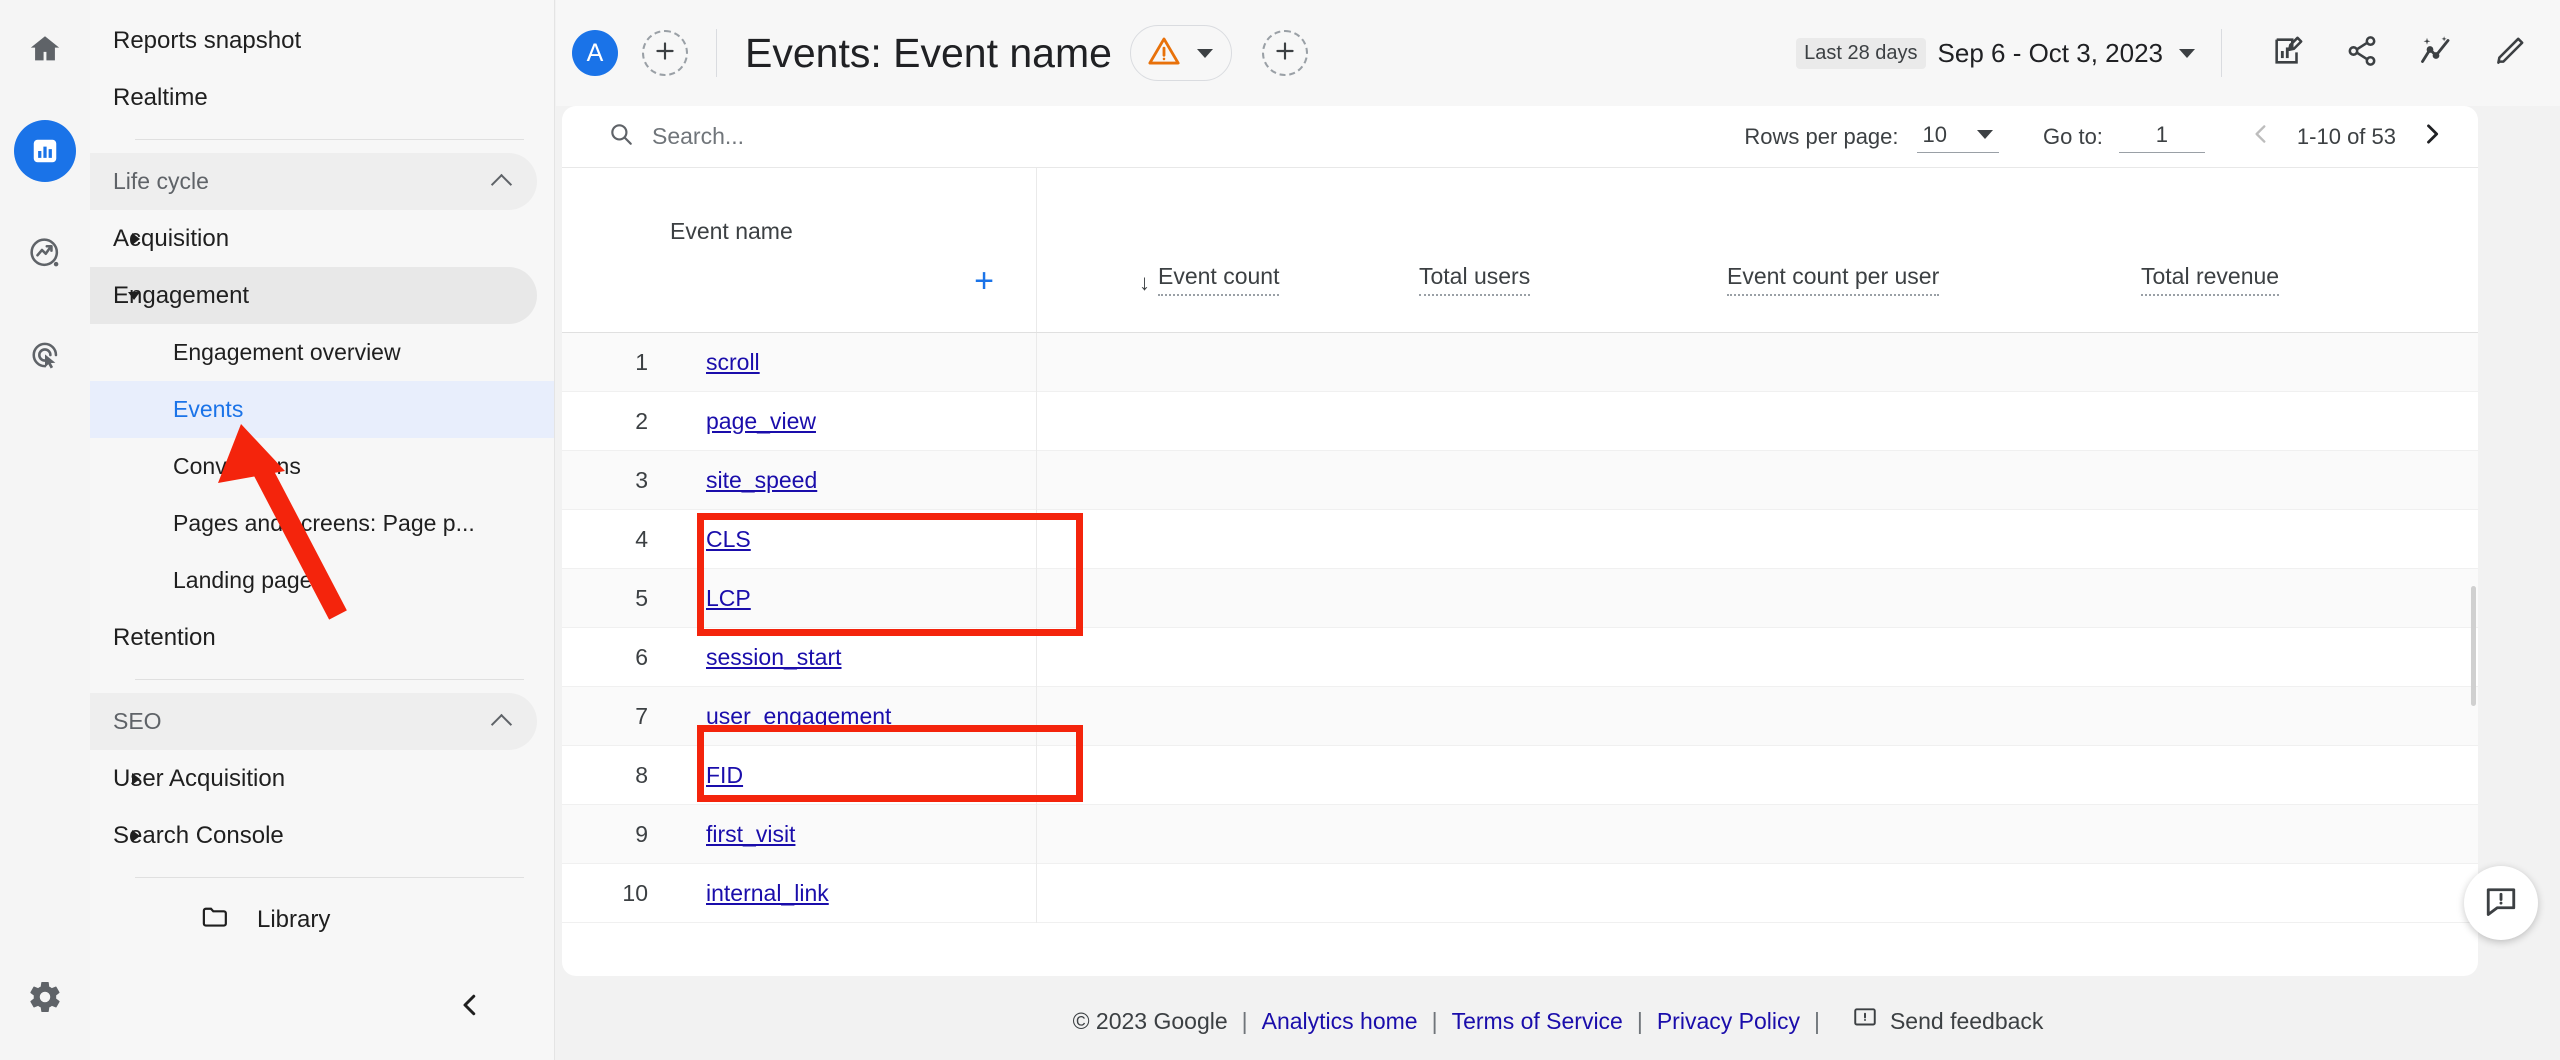 This screenshot has height=1060, width=2560. I want to click on search-input, so click(902, 136).